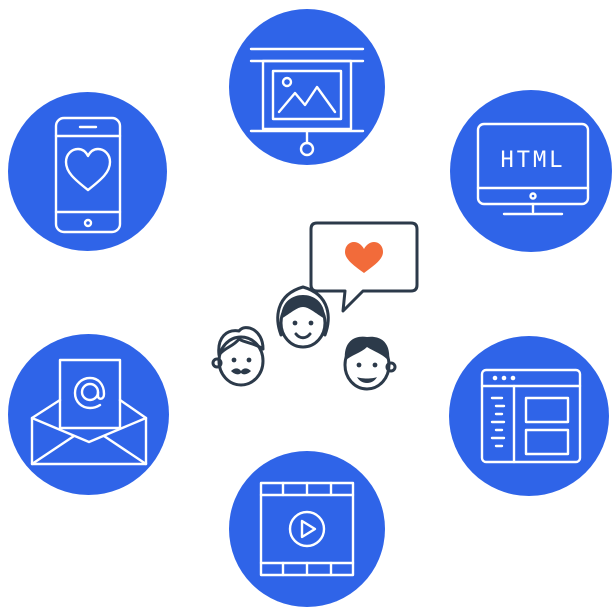  I want to click on people-chat-icon, so click(315, 306).